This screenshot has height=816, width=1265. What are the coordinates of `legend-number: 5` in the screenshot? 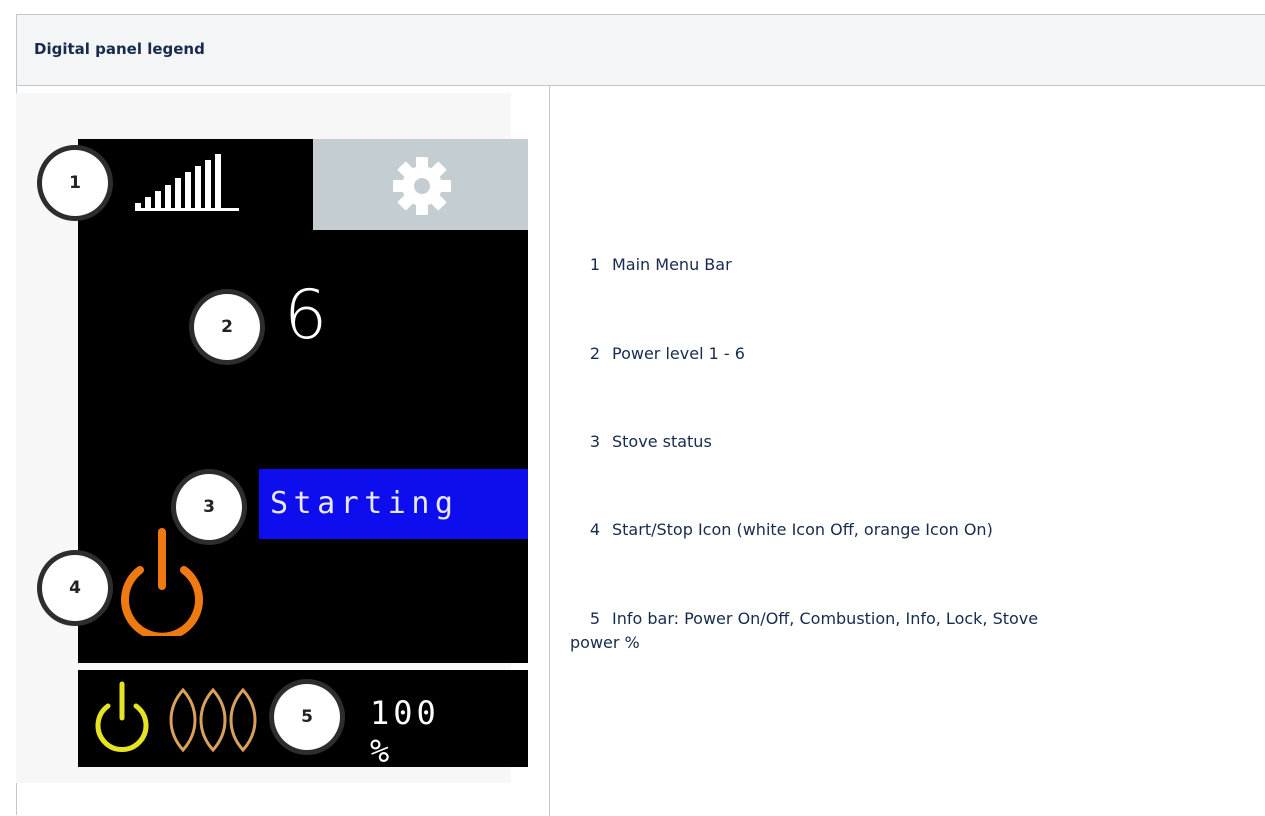 It's located at (594, 618).